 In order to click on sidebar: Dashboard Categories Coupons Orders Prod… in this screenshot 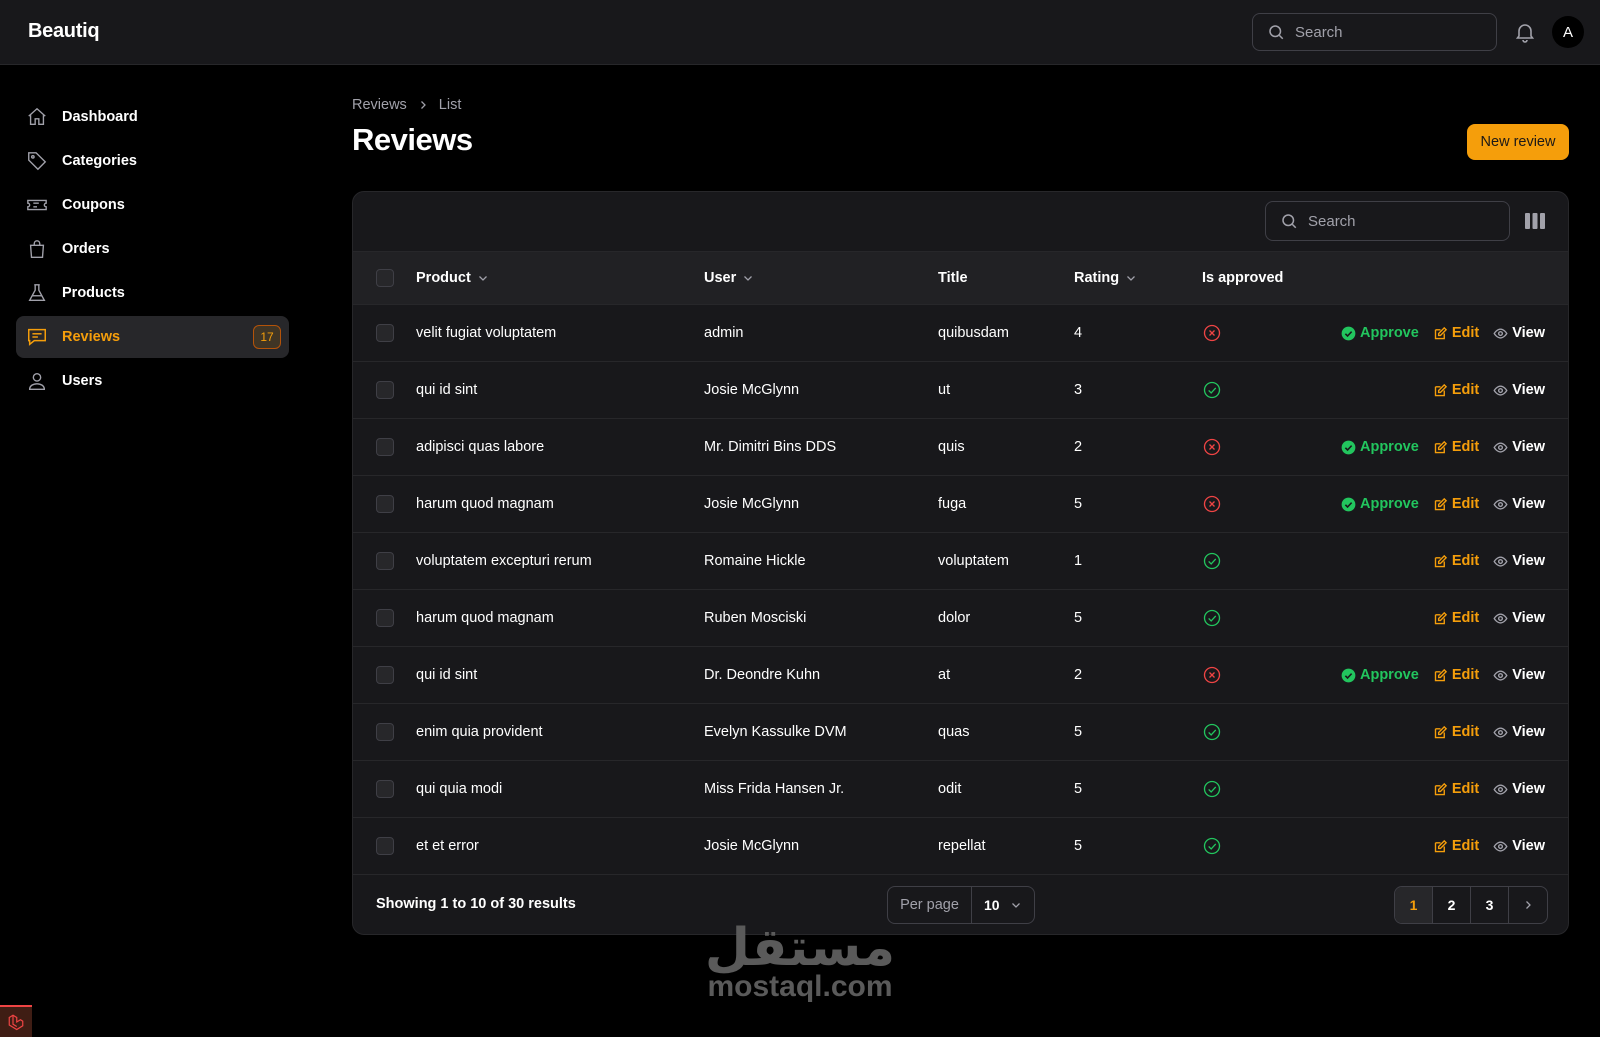, I will do `click(152, 250)`.